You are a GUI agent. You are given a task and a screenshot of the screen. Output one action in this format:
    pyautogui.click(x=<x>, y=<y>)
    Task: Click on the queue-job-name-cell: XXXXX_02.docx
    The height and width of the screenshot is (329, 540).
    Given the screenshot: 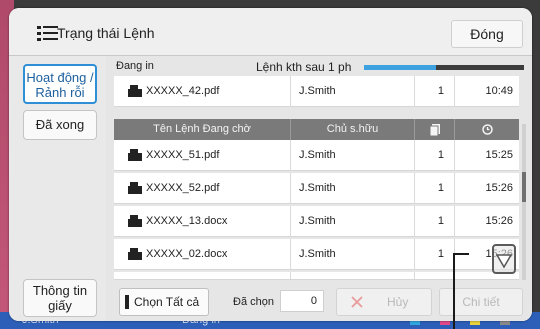 What is the action you would take?
    pyautogui.click(x=208, y=254)
    